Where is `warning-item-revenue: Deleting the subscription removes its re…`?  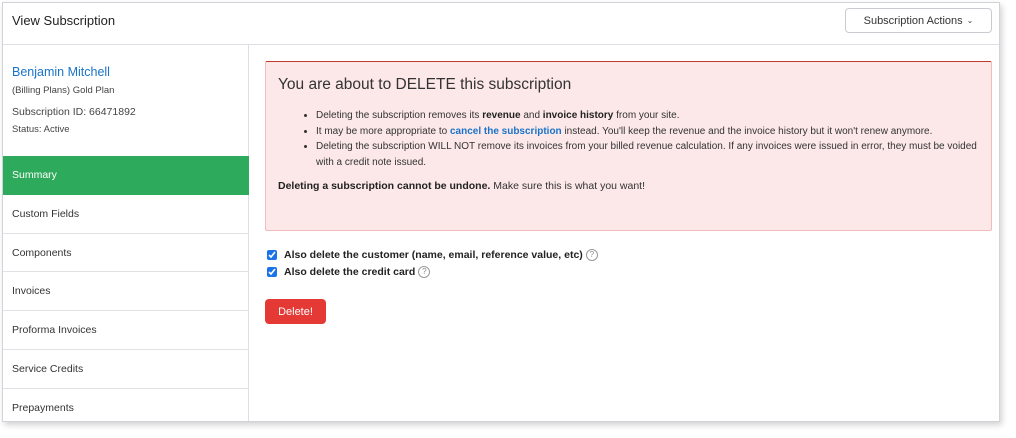
warning-item-revenue: Deleting the subscription removes its re… is located at coordinates (647, 116).